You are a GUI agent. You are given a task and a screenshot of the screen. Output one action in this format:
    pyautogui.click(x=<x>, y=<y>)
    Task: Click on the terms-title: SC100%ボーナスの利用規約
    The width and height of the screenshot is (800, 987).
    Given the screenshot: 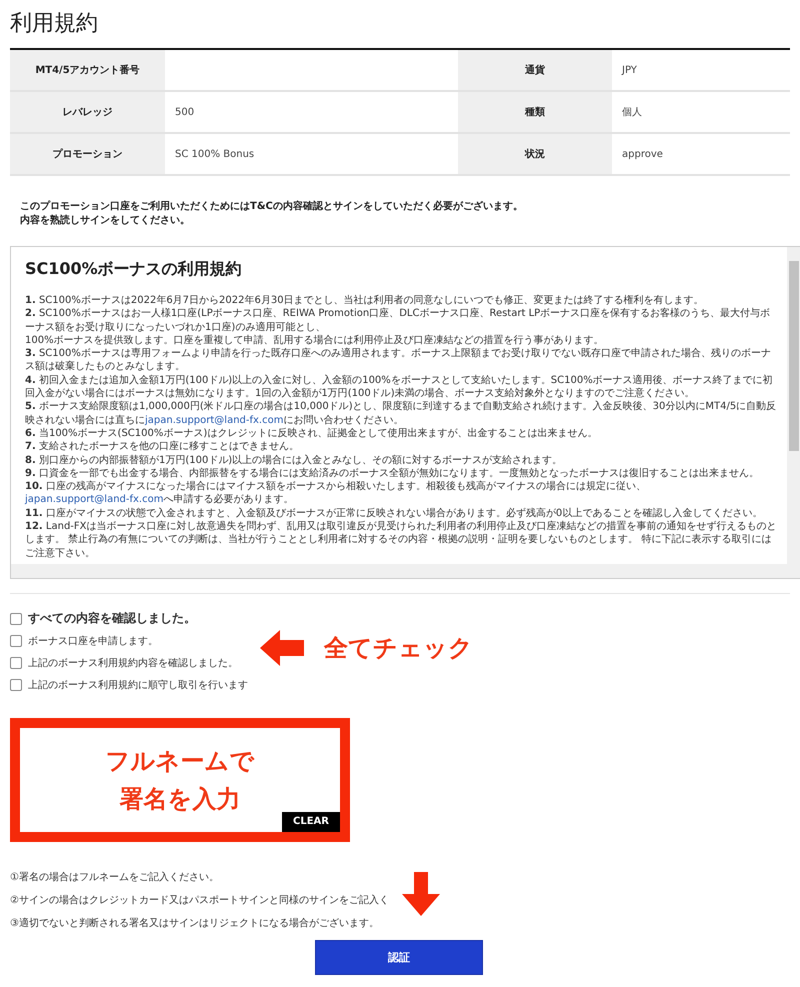 What is the action you would take?
    pyautogui.click(x=134, y=269)
    